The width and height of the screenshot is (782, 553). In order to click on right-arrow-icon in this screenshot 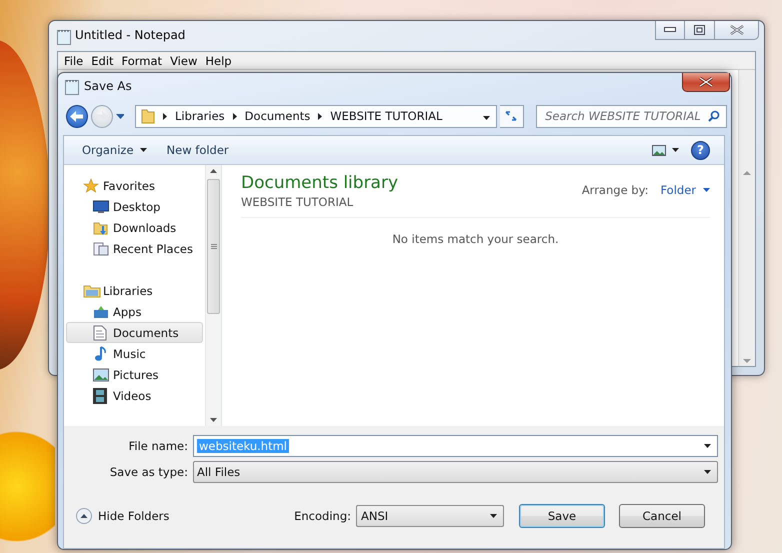, I will do `click(101, 116)`.